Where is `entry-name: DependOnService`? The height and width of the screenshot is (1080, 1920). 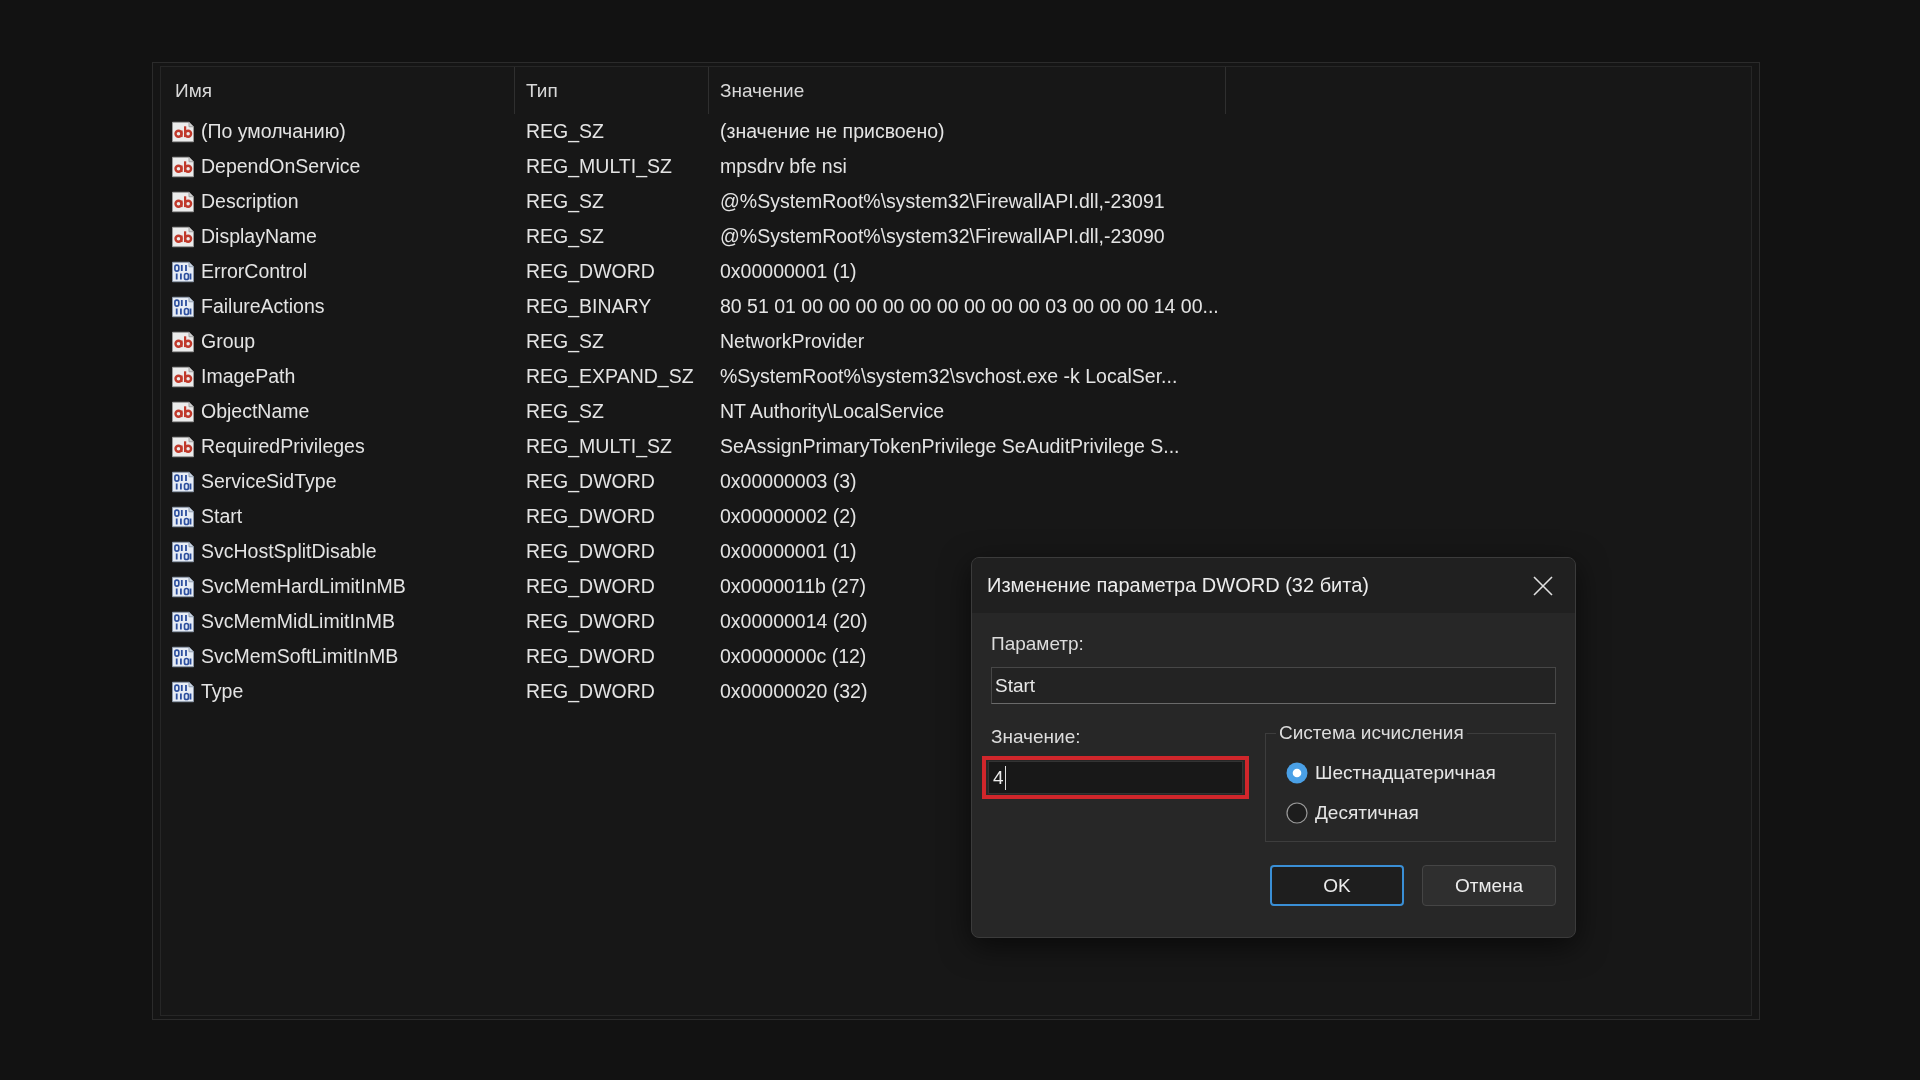 entry-name: DependOnService is located at coordinates (281, 166).